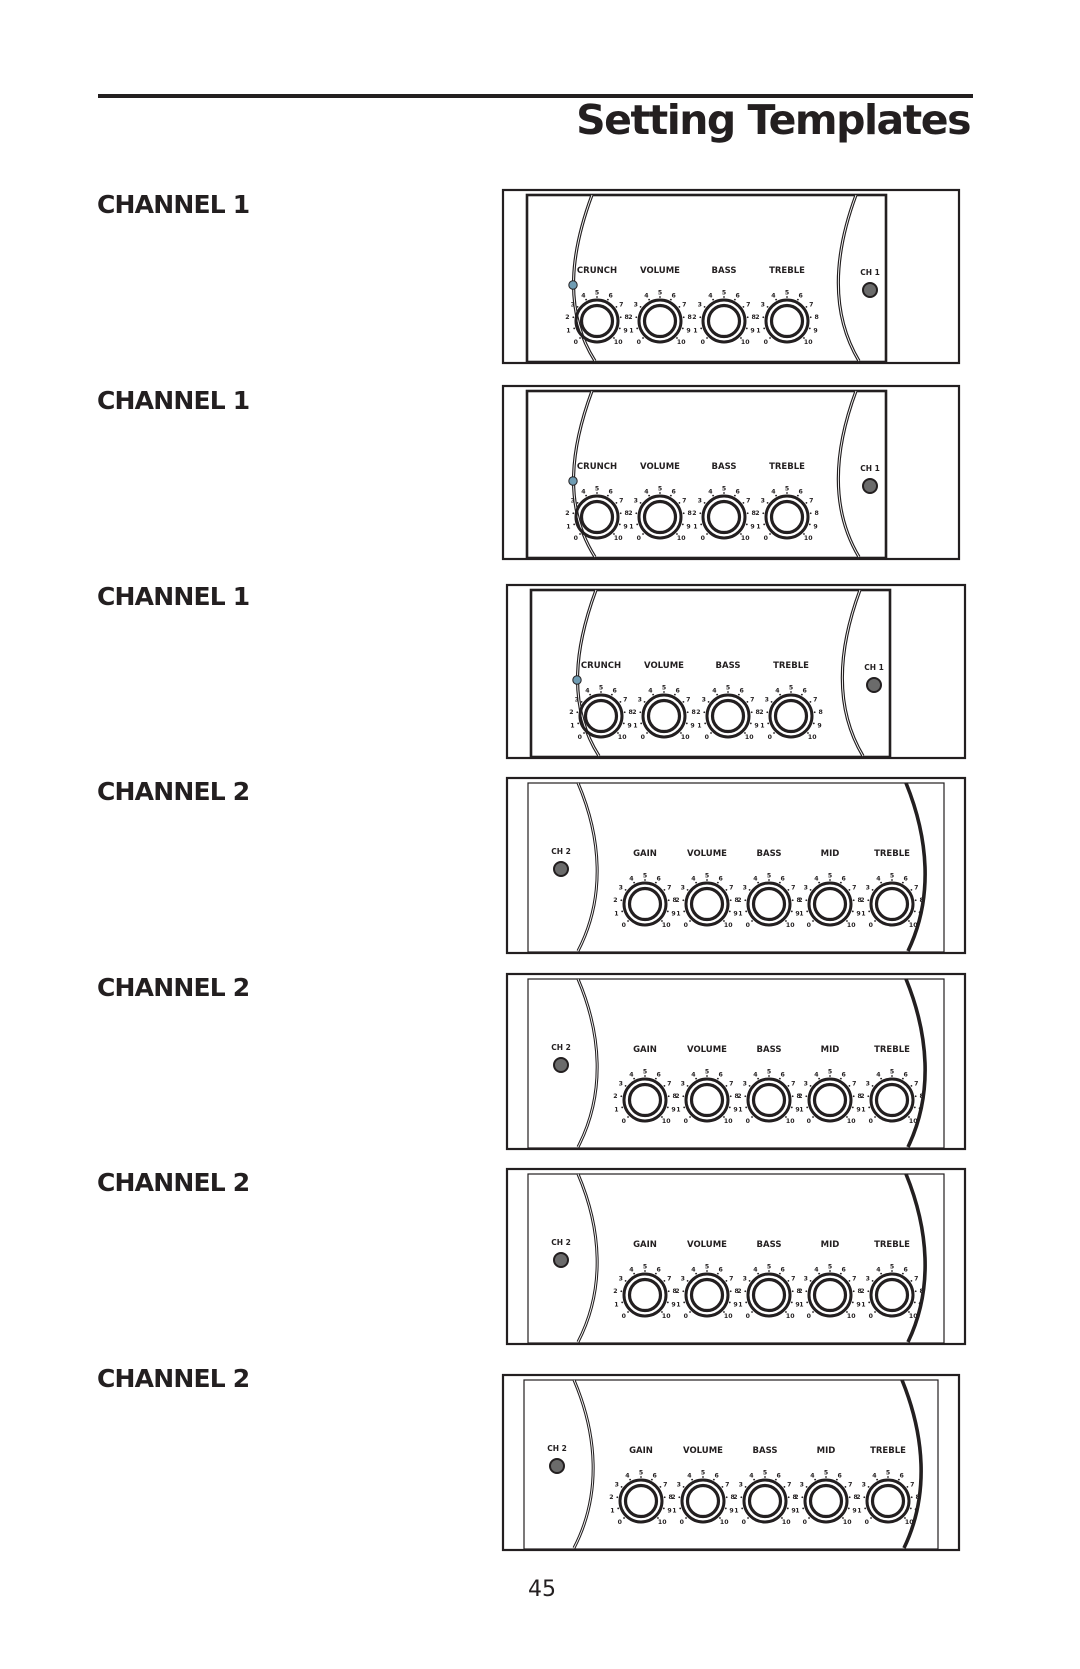  Describe the element at coordinates (787, 271) in the screenshot. I see `knob-label: TREBLE` at that location.